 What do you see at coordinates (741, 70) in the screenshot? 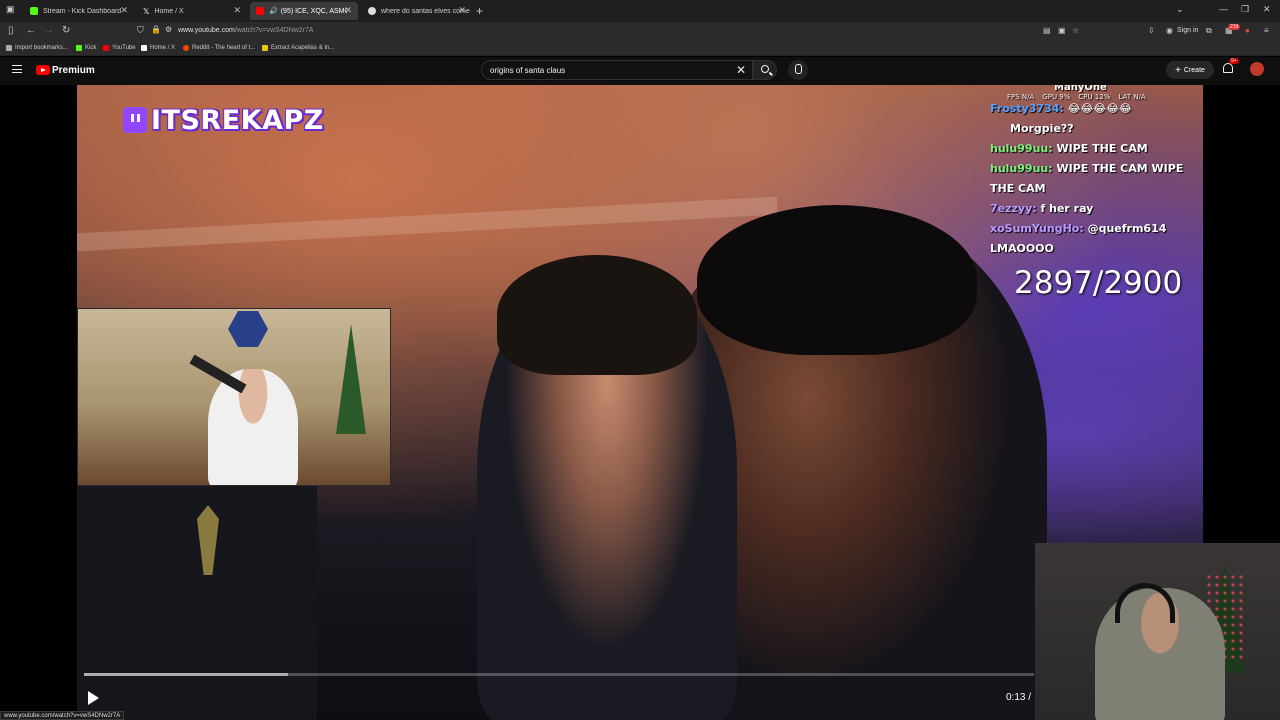
I see `clear-search-icon: ✕` at bounding box center [741, 70].